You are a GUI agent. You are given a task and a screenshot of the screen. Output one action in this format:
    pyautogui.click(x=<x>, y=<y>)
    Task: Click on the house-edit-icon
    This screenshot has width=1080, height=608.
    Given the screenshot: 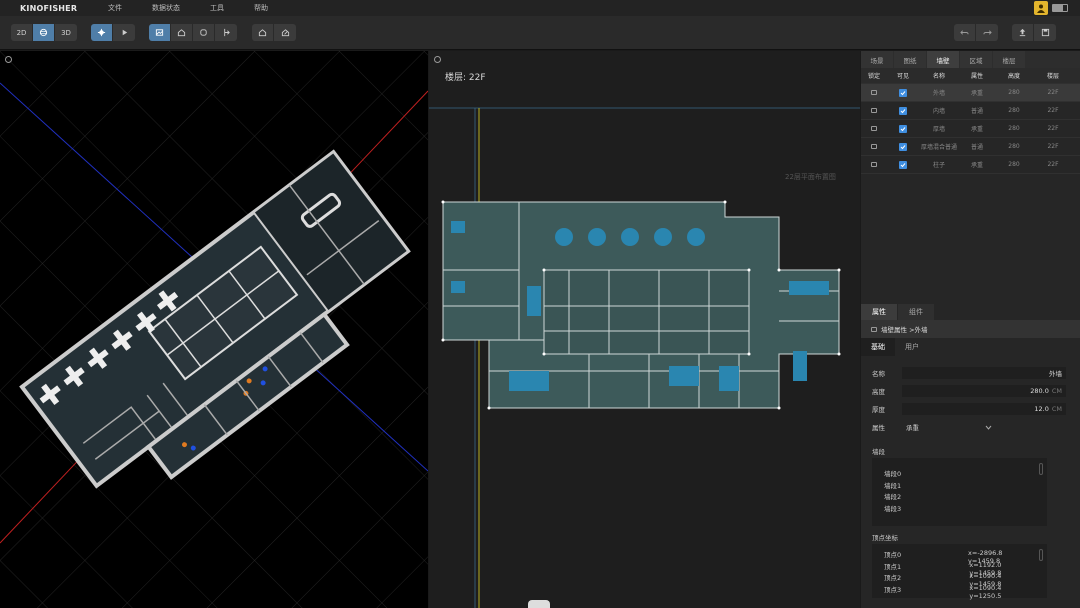 What is the action you would take?
    pyautogui.click(x=285, y=32)
    